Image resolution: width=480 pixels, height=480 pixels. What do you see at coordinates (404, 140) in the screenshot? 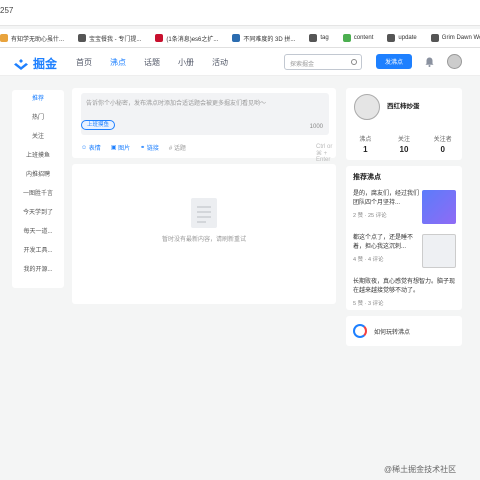
I see `stat-label: 关注` at bounding box center [404, 140].